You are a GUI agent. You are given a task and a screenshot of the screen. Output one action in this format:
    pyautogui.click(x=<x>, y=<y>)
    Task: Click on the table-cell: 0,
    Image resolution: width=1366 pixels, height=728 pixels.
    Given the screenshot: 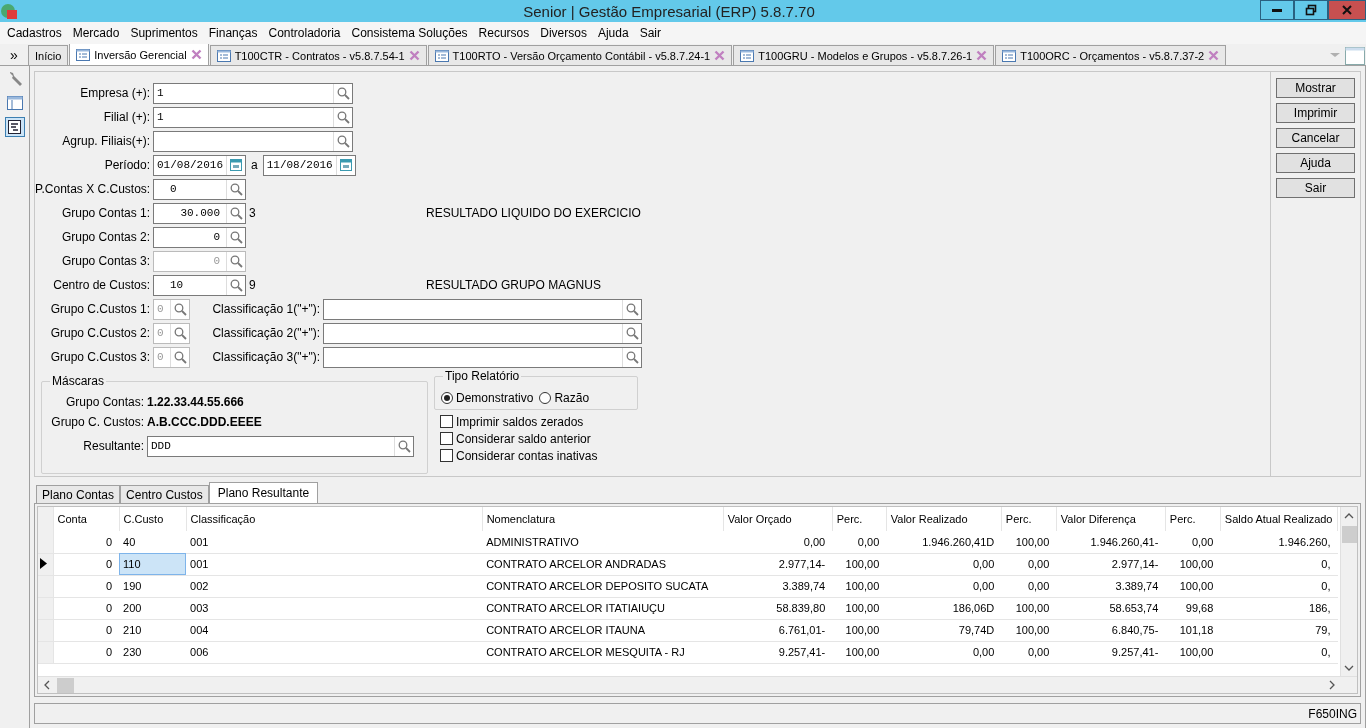 What is the action you would take?
    pyautogui.click(x=1279, y=564)
    